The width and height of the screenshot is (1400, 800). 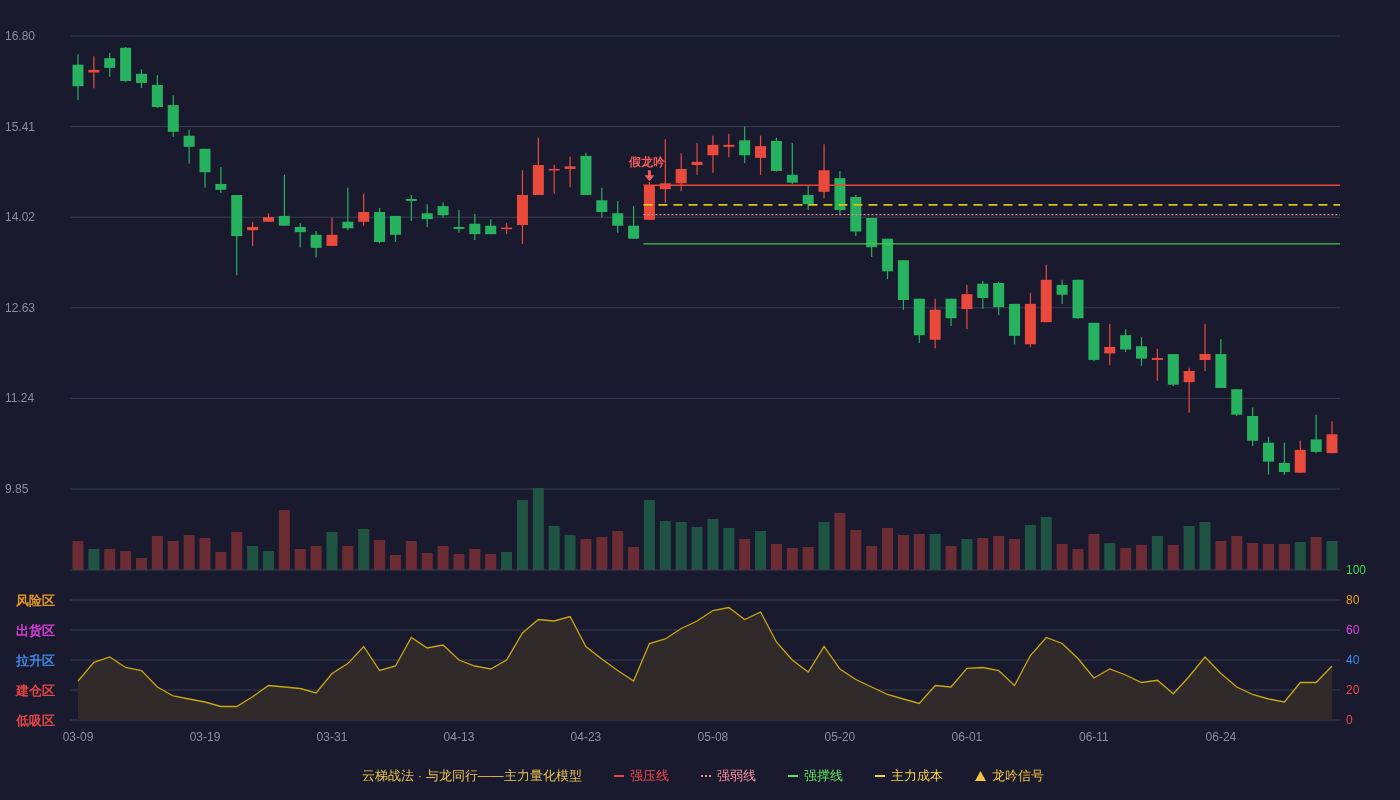 What do you see at coordinates (20, 36) in the screenshot?
I see `axis-label: 16.80` at bounding box center [20, 36].